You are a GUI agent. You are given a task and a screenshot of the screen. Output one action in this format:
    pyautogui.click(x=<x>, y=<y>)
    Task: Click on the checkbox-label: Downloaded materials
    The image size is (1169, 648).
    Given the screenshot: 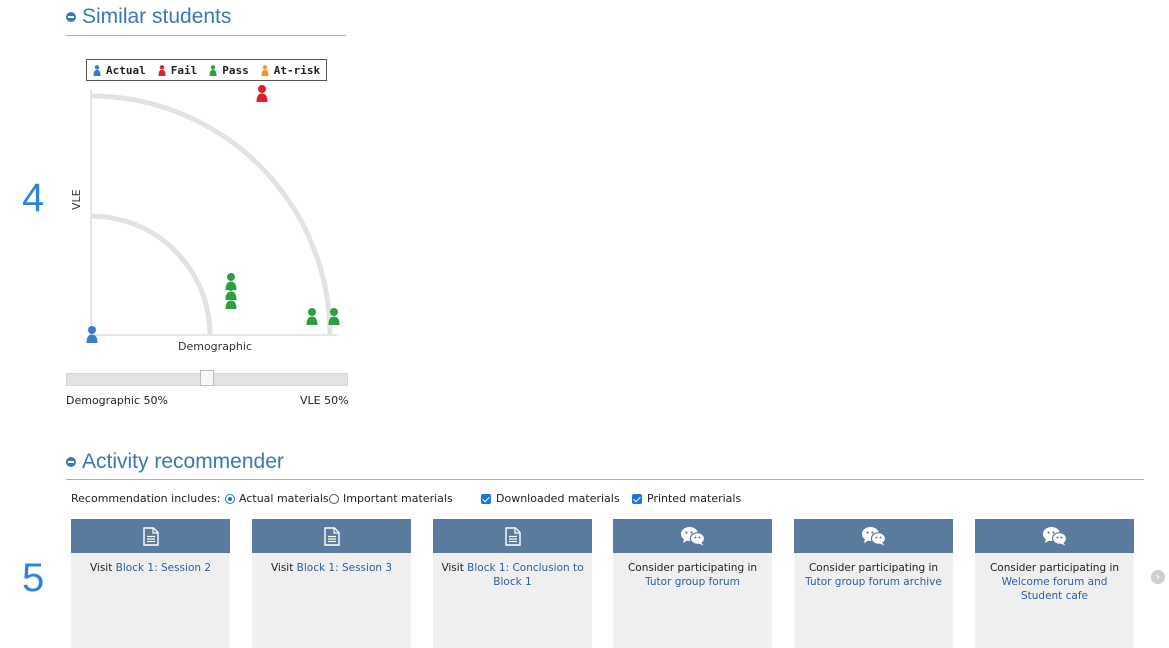 What is the action you would take?
    pyautogui.click(x=558, y=498)
    